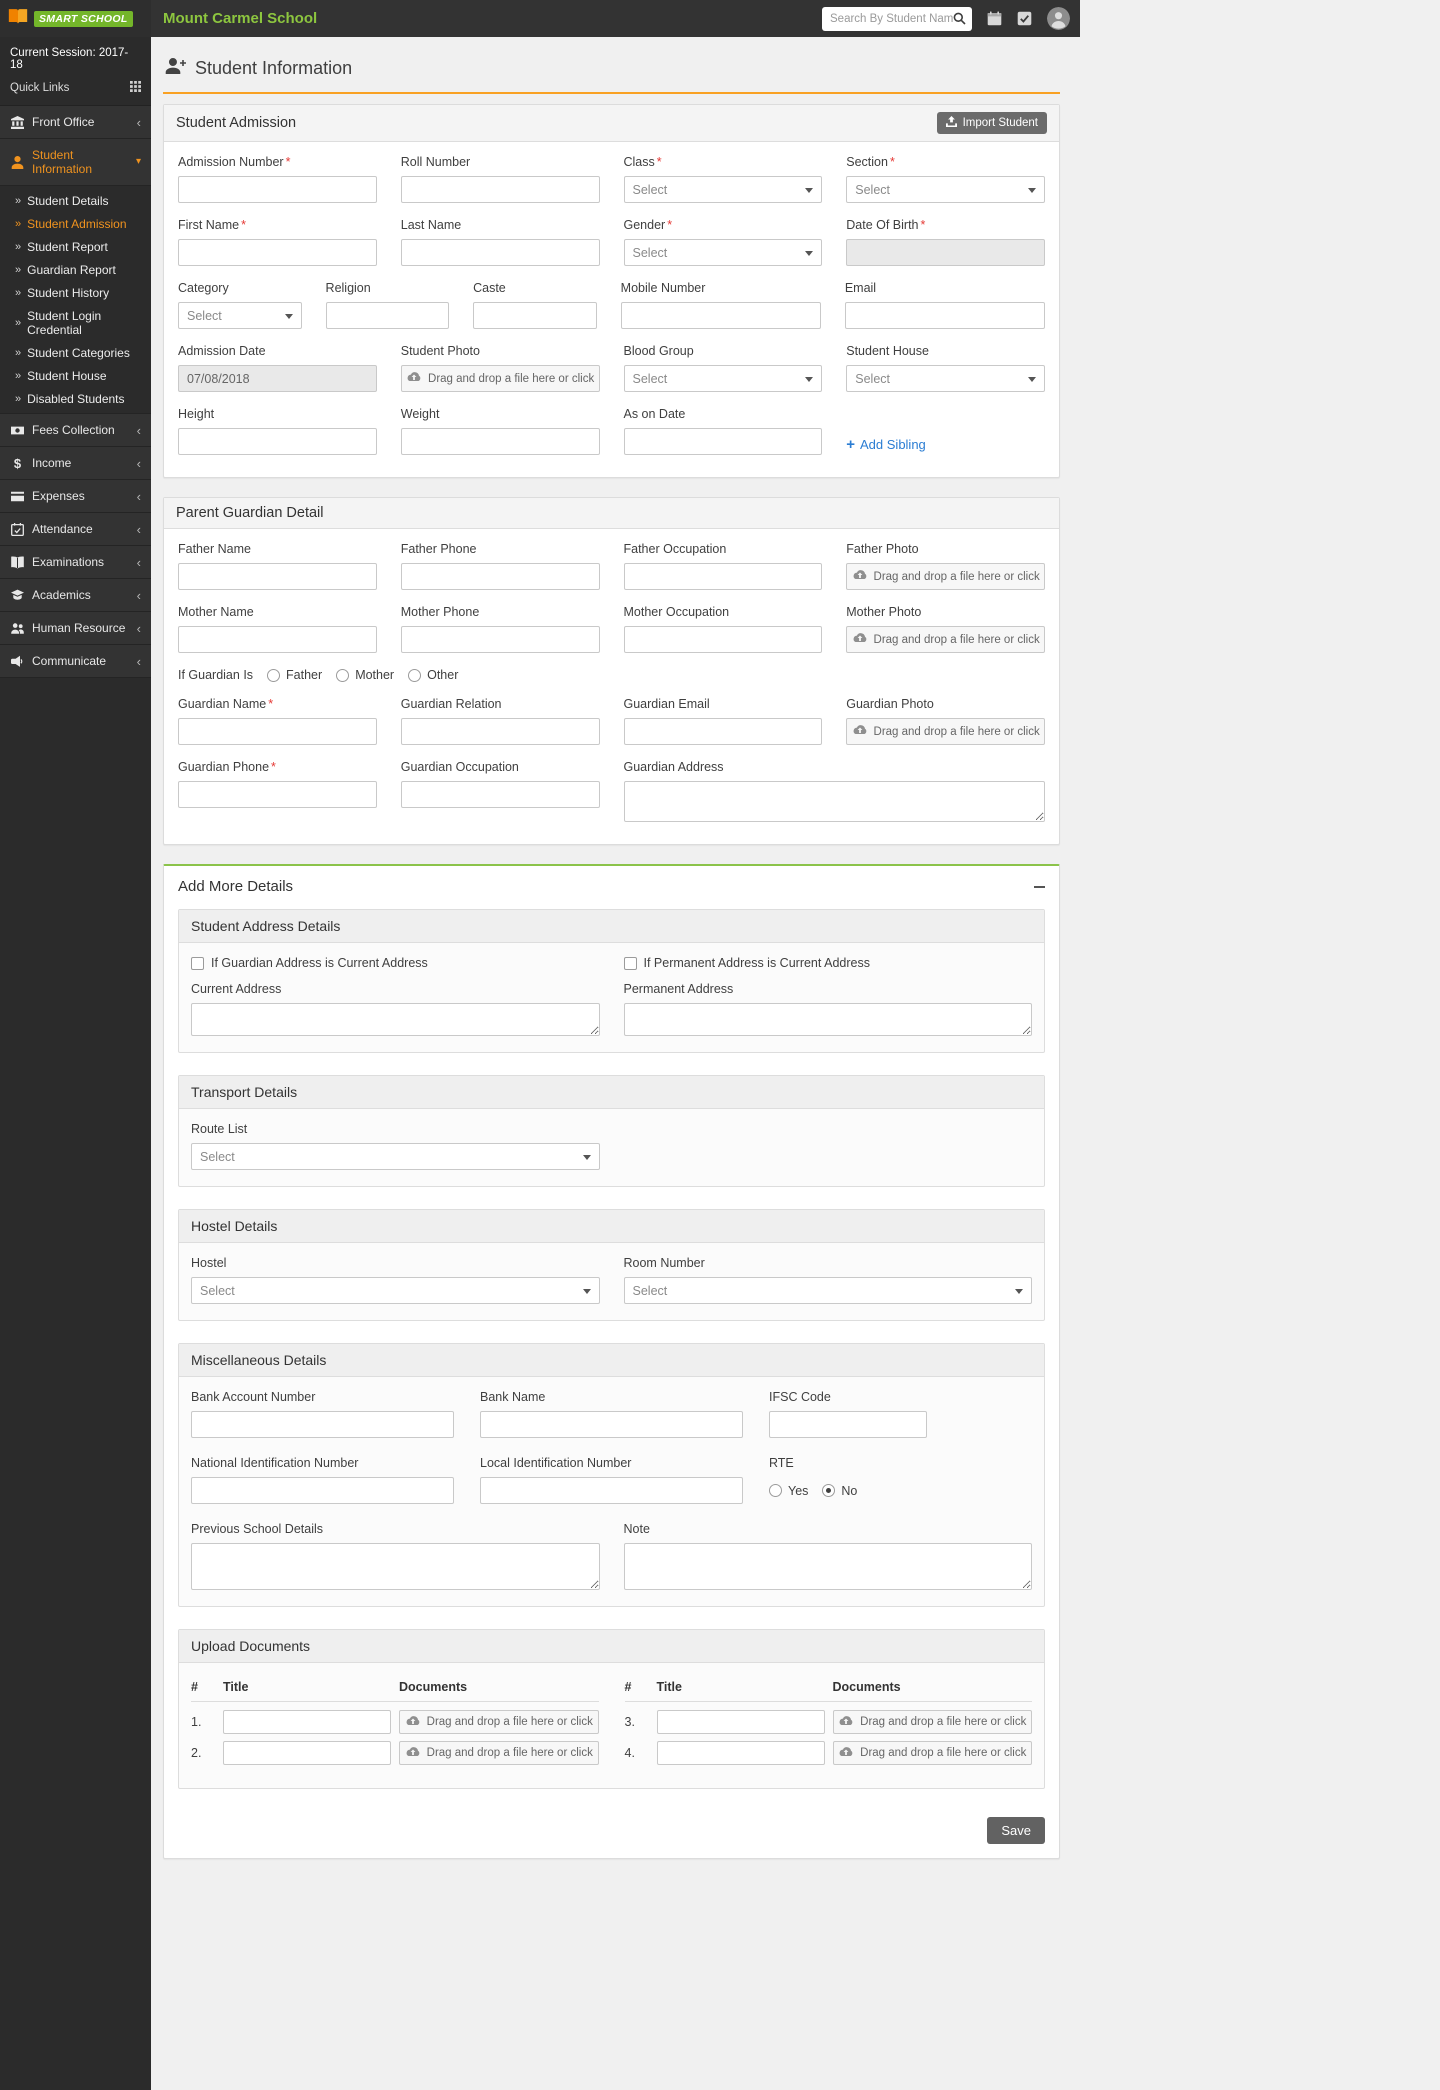  I want to click on sidebar-subitem-guardian-report: » Guardian Report, so click(75, 269).